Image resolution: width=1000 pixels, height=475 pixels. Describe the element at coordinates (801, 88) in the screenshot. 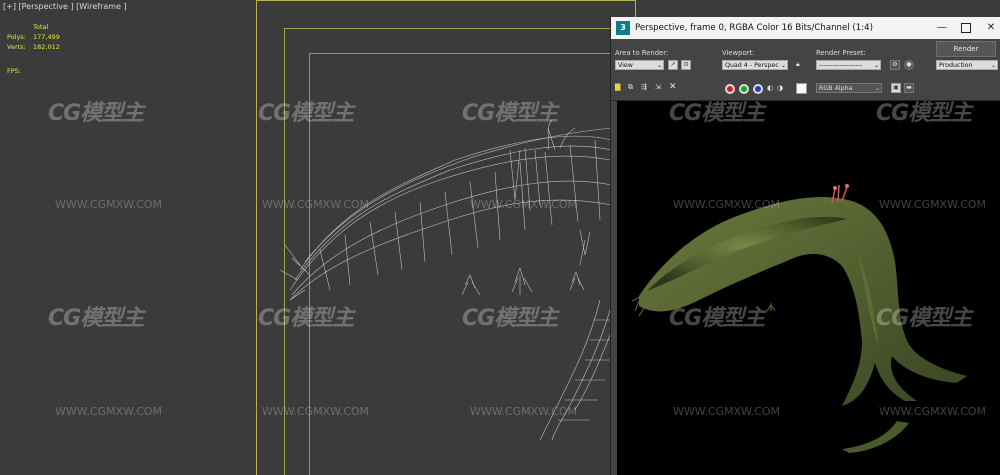

I see `color-swatch` at that location.